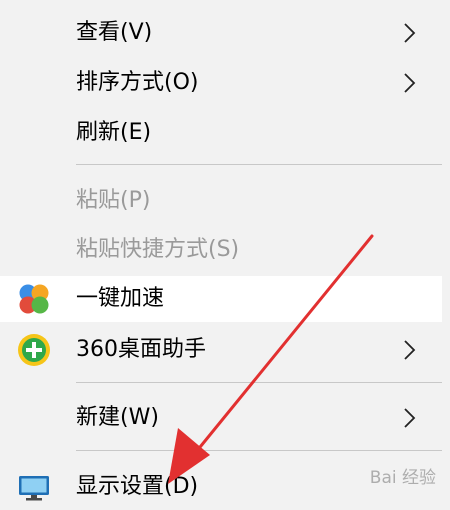  I want to click on menu-item-label: 查看(V), so click(114, 32).